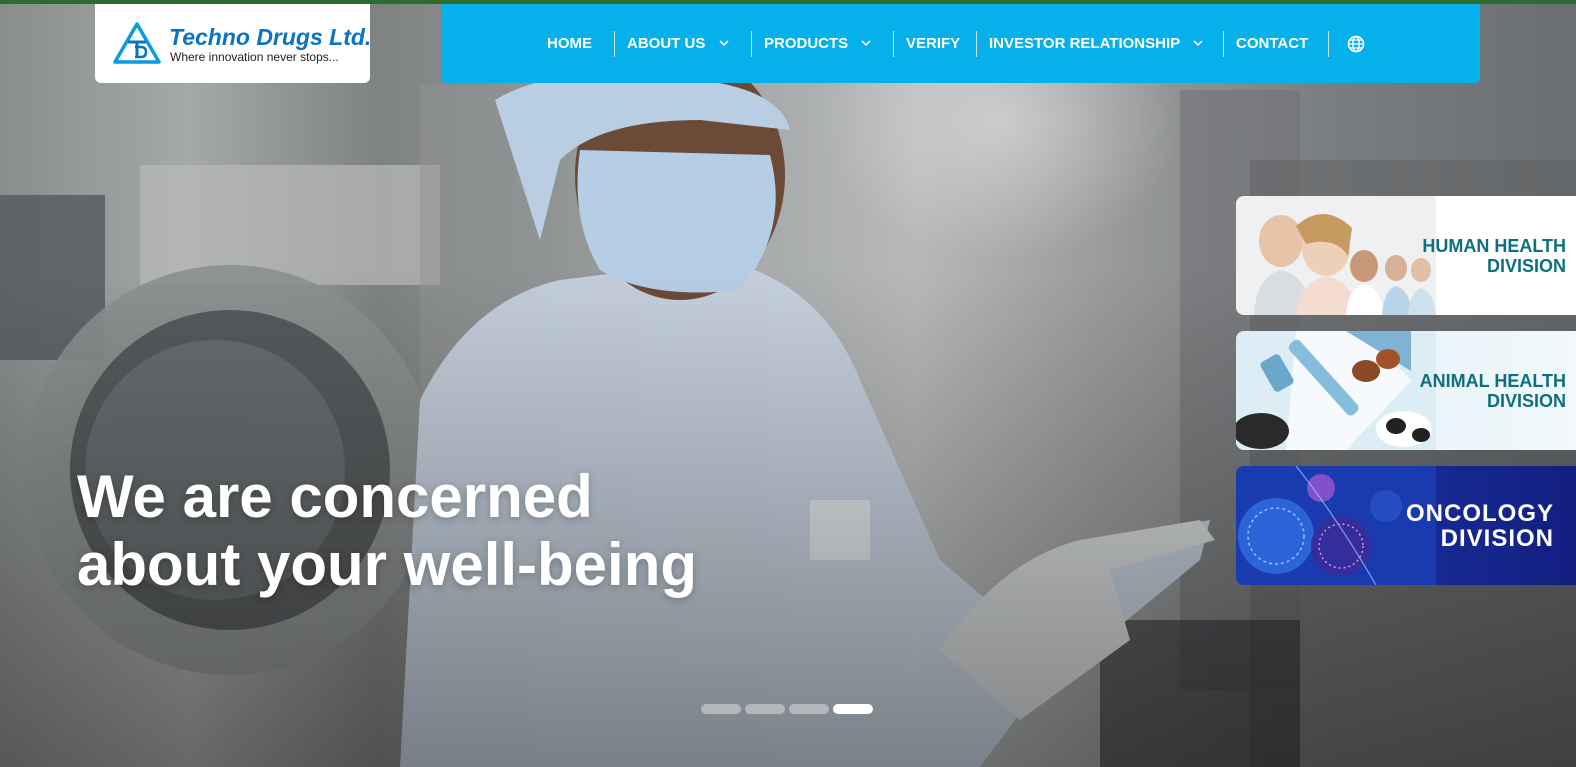  I want to click on animal-health-image, so click(1336, 390).